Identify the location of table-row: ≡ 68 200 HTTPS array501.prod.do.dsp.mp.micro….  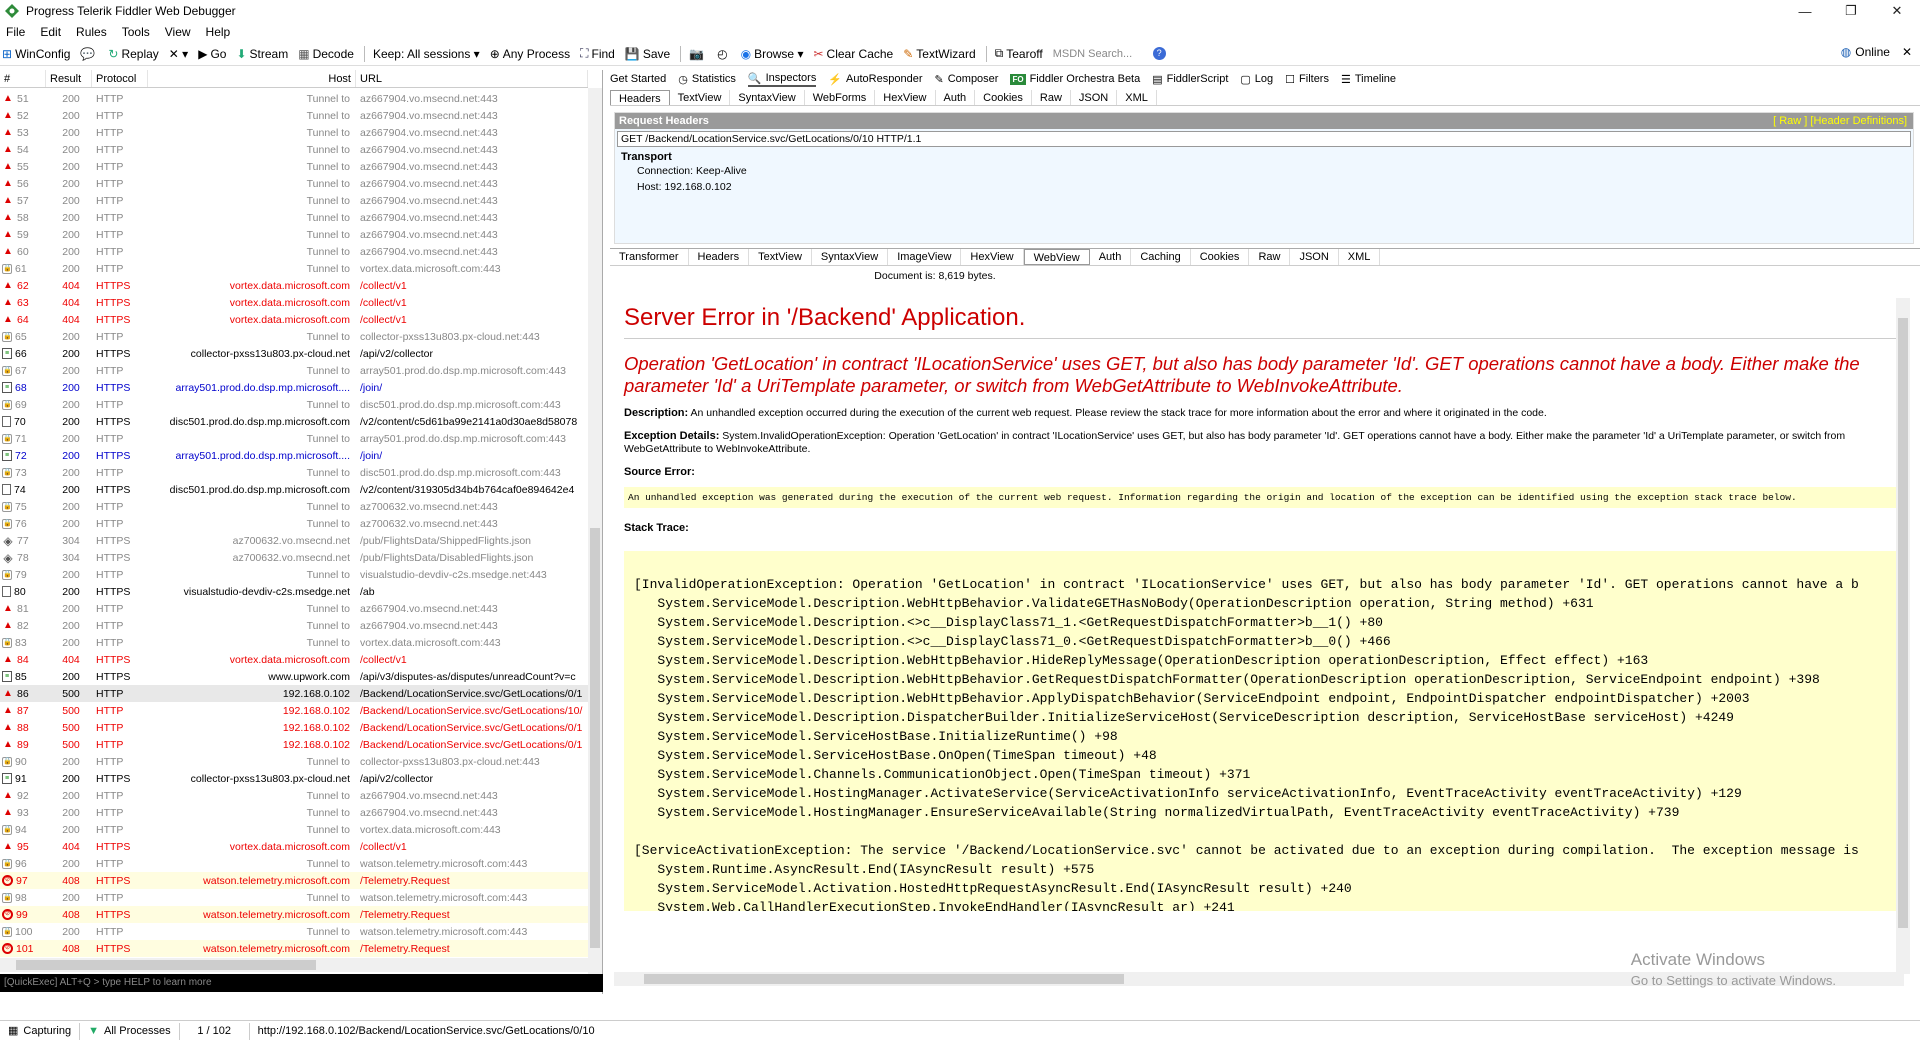
(294, 387).